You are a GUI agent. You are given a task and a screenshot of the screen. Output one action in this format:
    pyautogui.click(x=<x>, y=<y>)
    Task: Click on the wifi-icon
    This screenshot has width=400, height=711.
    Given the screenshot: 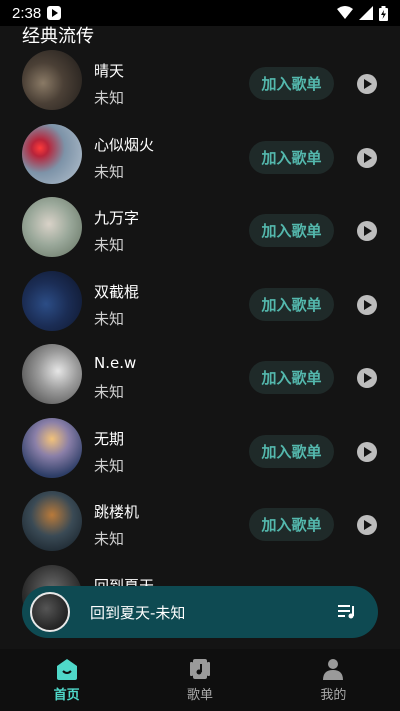 What is the action you would take?
    pyautogui.click(x=345, y=12)
    